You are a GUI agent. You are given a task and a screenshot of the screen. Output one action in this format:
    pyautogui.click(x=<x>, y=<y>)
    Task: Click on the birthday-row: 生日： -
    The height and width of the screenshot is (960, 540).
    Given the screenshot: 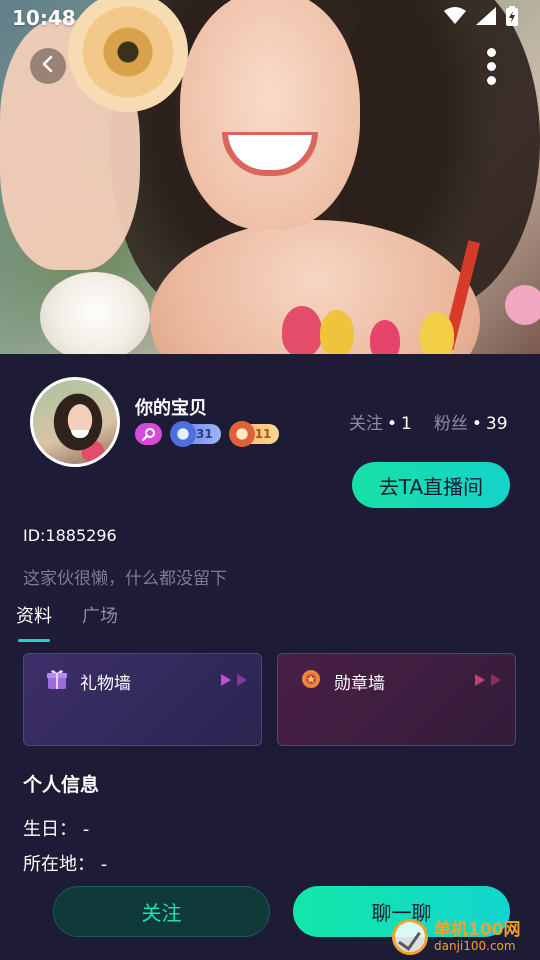 What is the action you would take?
    pyautogui.click(x=56, y=829)
    